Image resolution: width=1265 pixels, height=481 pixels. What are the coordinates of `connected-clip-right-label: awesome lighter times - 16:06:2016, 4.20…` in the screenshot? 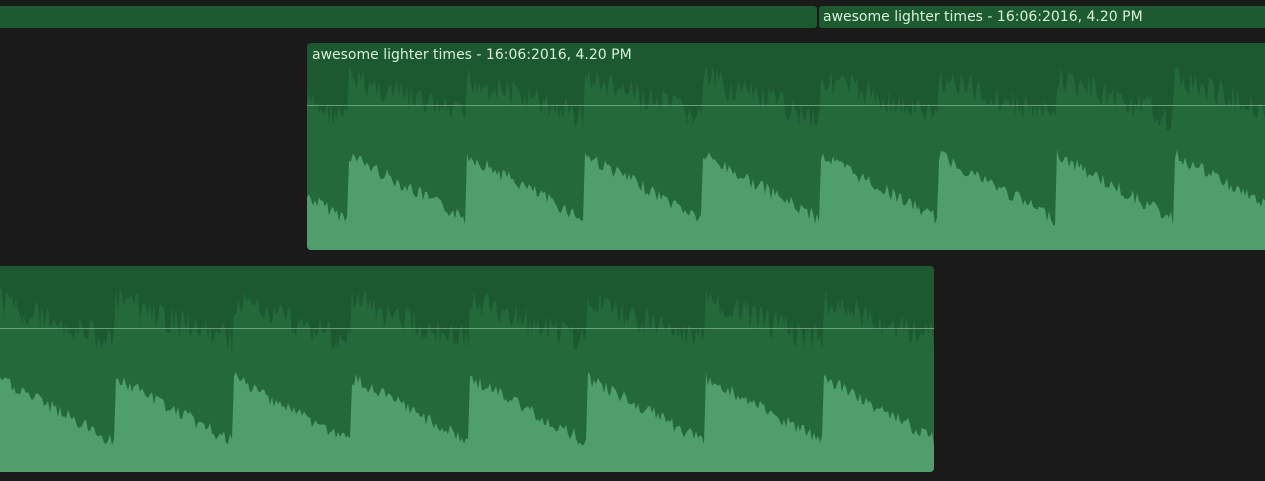 It's located at (983, 17).